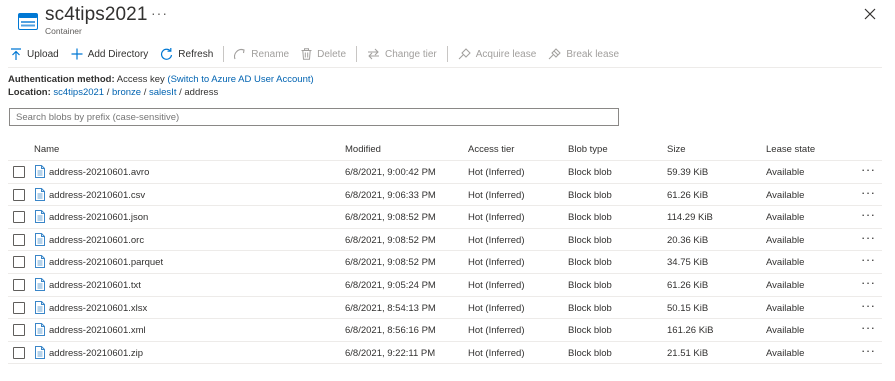  Describe the element at coordinates (790, 149) in the screenshot. I see `column-header-lease-state: Lease state` at that location.